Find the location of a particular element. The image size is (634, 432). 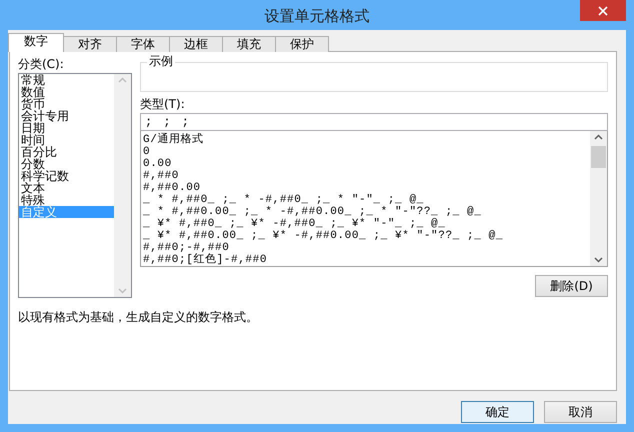

window-title: 设置单元格格式 is located at coordinates (317, 16).